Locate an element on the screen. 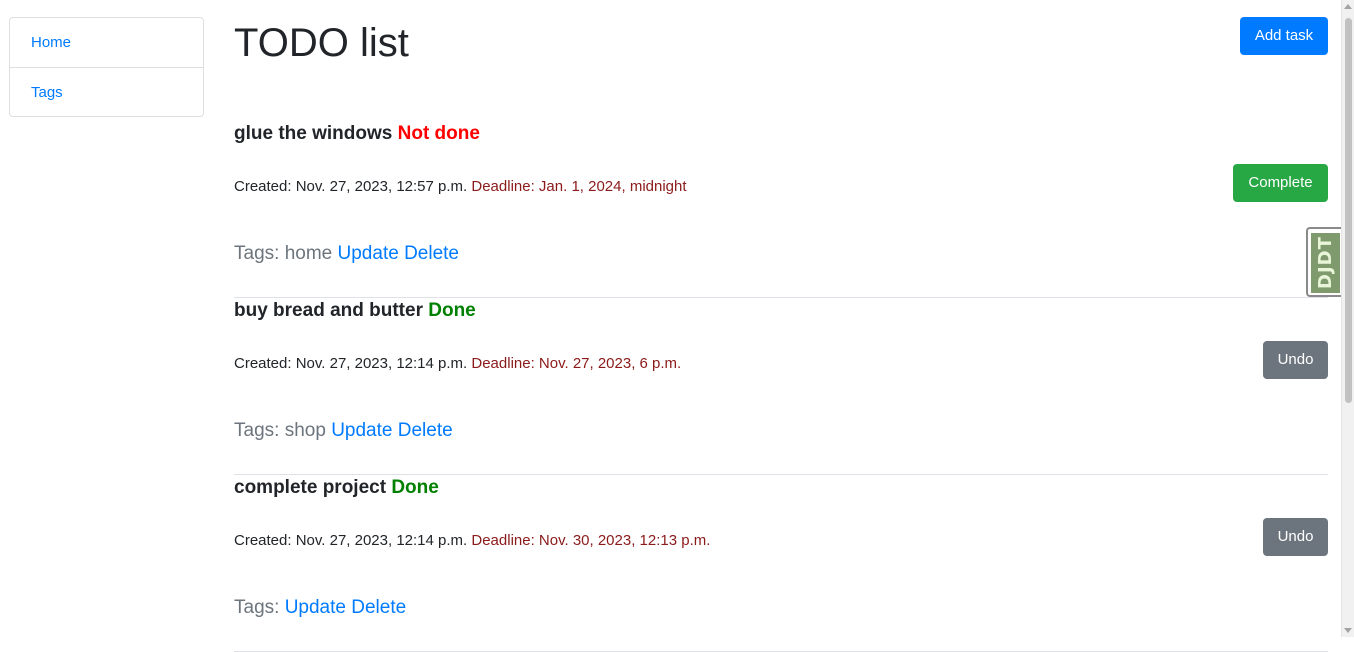 This screenshot has width=1354, height=652. nav-item-tags: Tags is located at coordinates (106, 91).